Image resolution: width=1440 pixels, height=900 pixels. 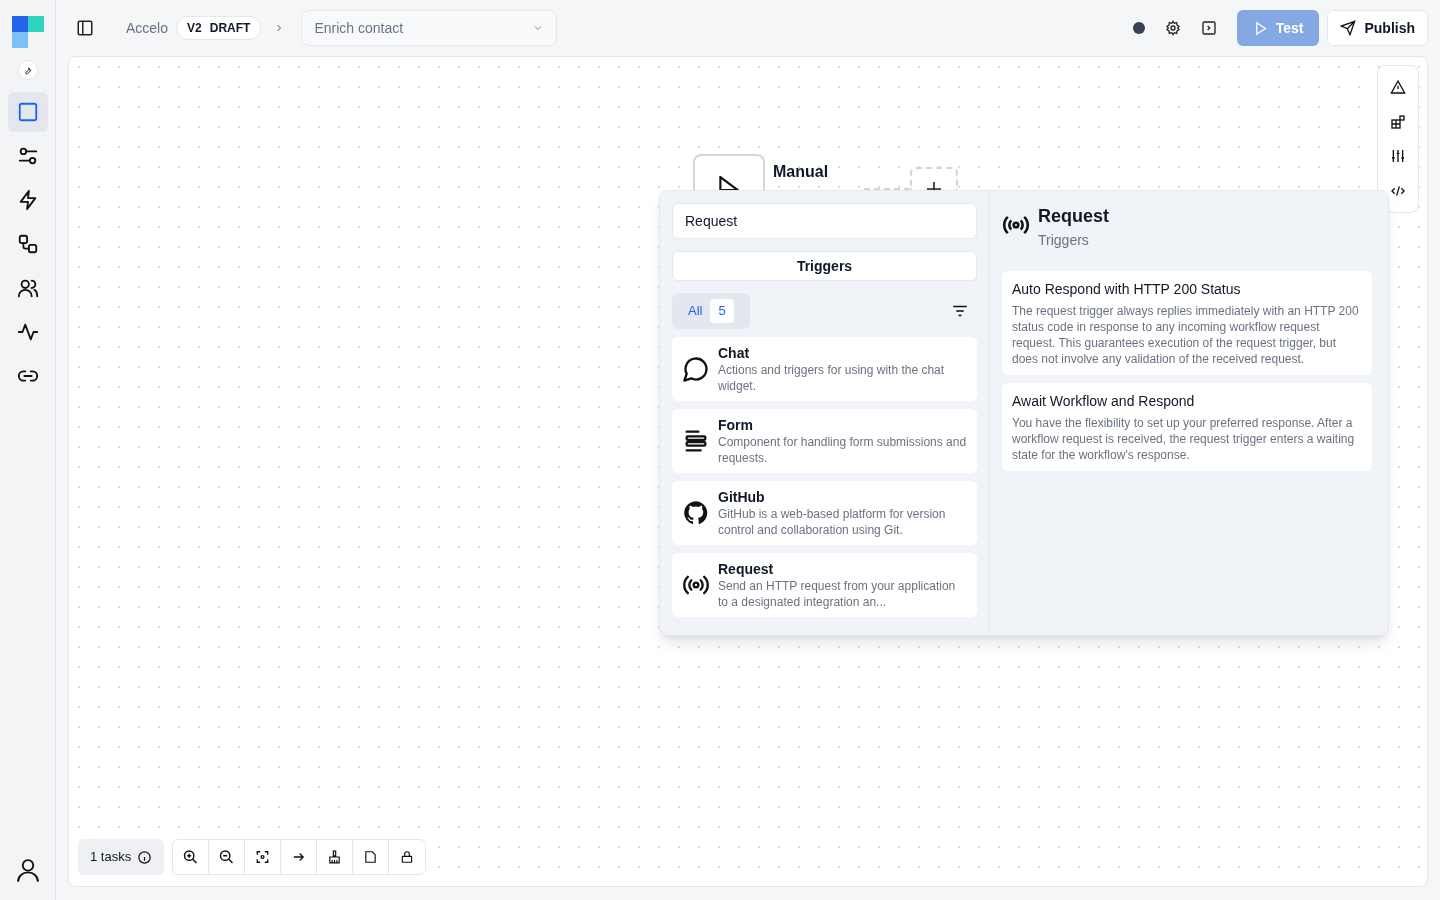 I want to click on option-title: Auto Respond with HTTP 200 Status, so click(x=1127, y=289).